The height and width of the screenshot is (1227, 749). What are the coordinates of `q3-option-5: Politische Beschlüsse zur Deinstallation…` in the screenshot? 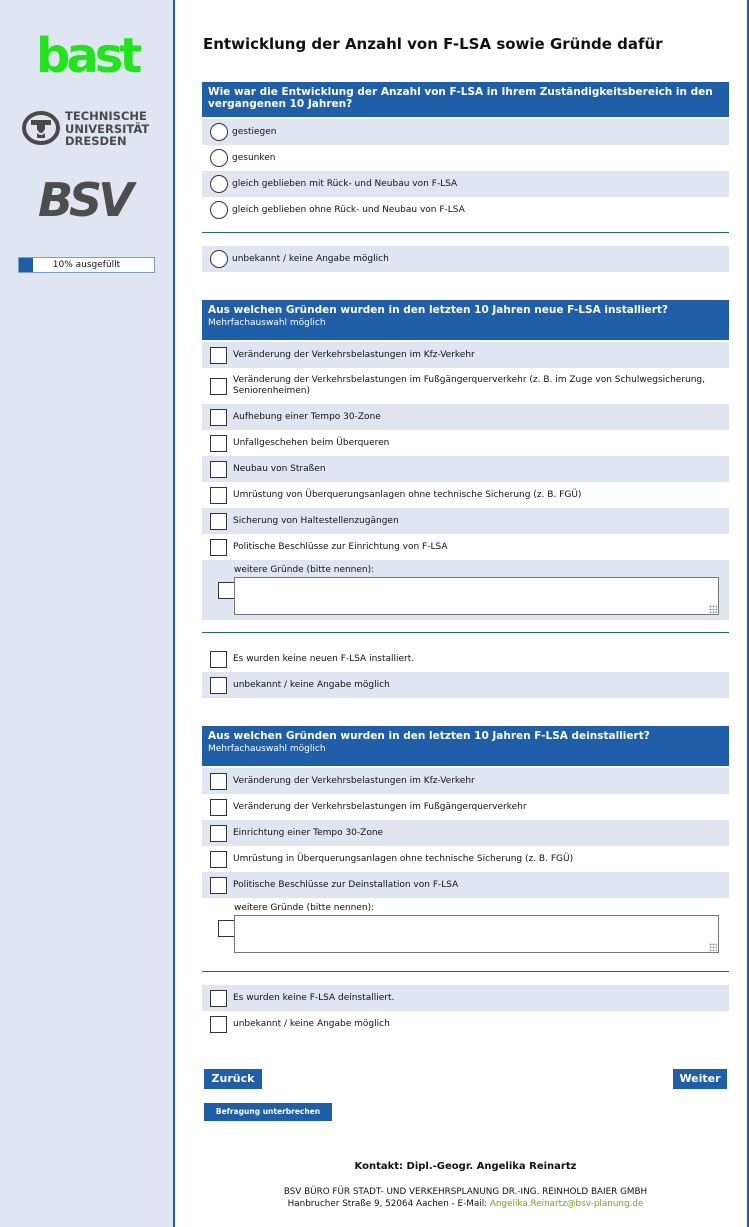 It's located at (465, 885).